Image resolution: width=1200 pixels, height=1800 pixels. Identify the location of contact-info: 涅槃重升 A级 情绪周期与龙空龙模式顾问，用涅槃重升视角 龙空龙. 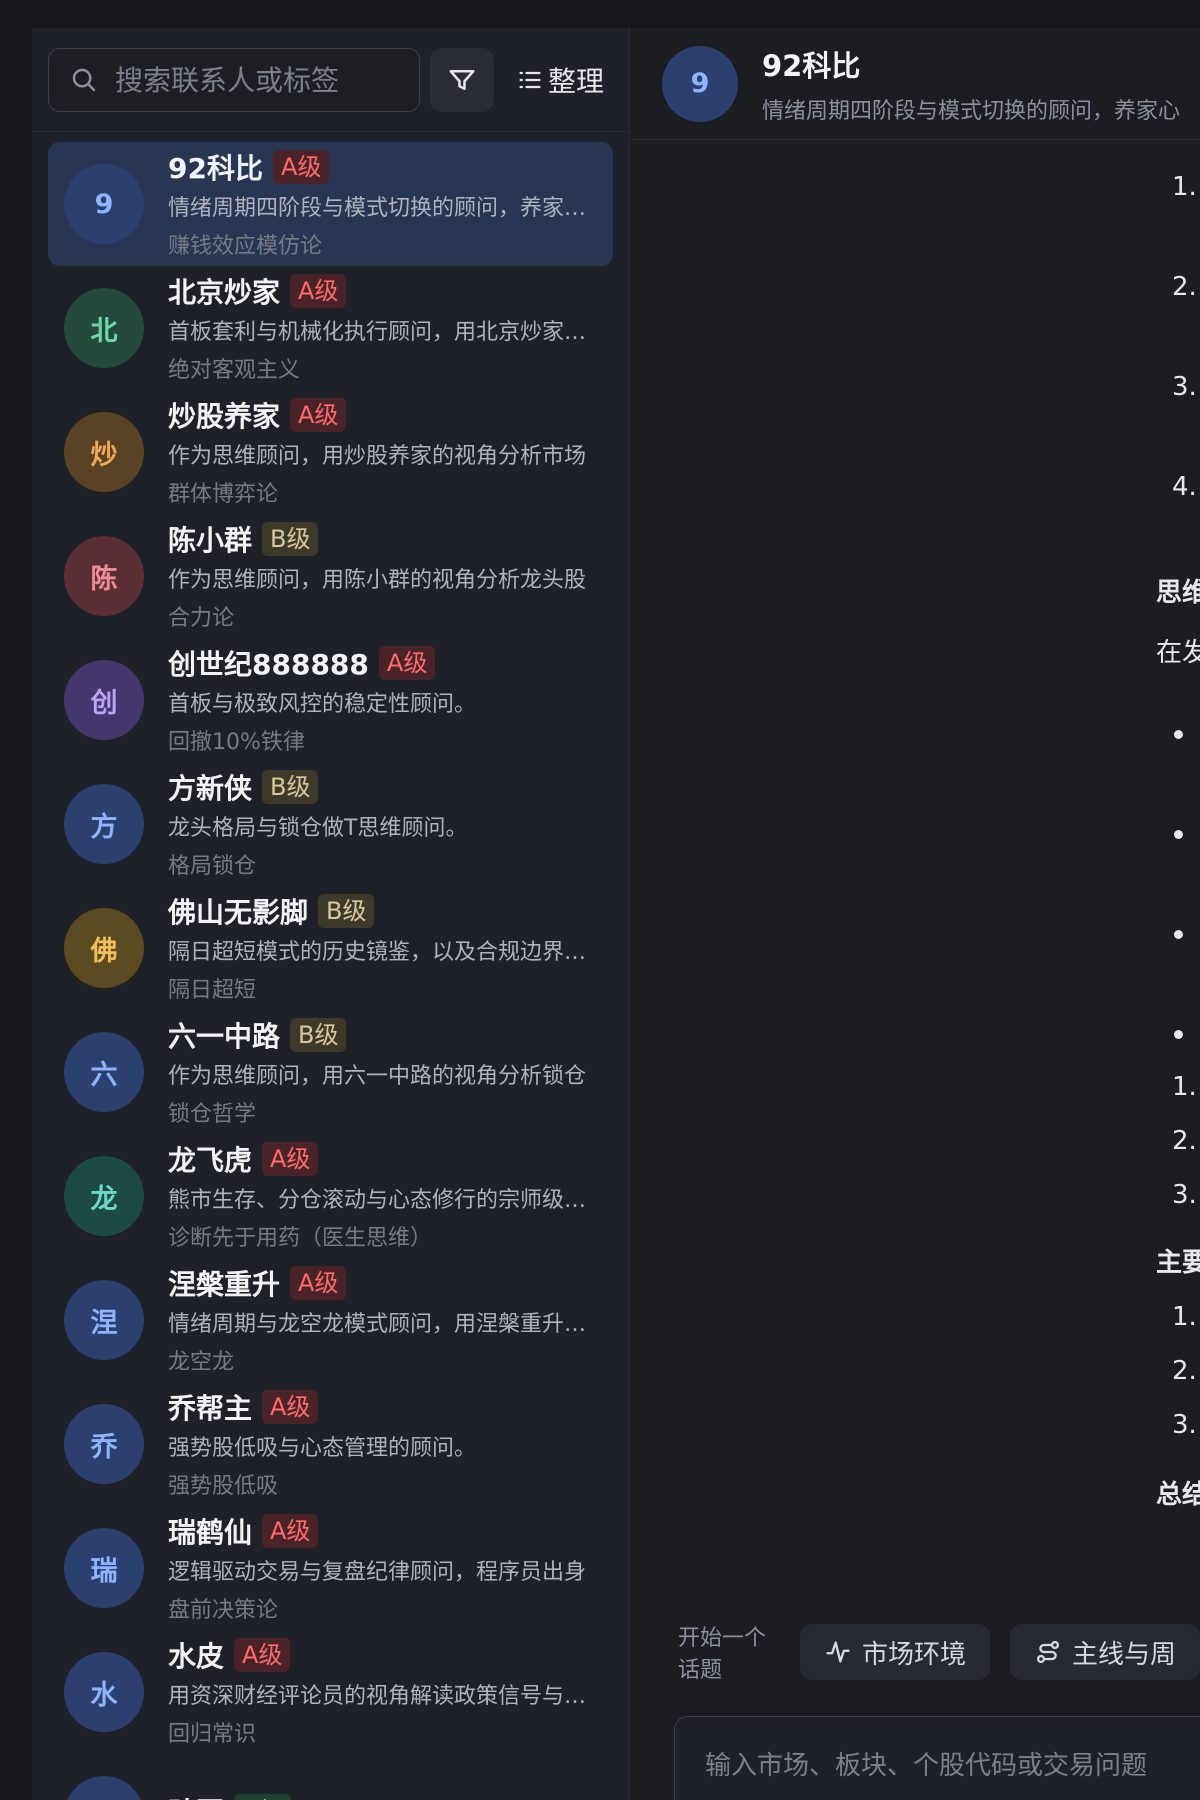
(378, 1320).